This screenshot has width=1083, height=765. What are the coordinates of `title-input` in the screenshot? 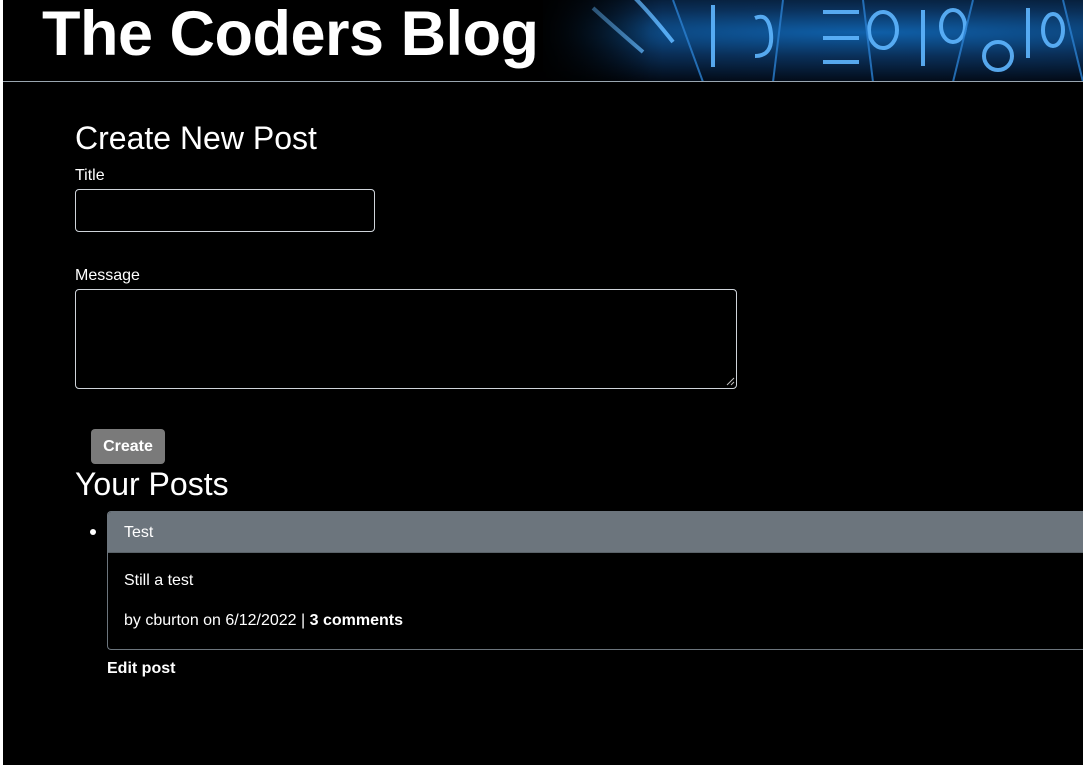 It's located at (225, 210).